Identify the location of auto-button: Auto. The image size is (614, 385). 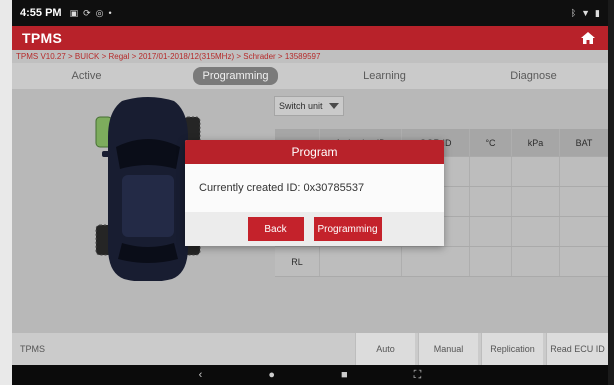
(385, 349).